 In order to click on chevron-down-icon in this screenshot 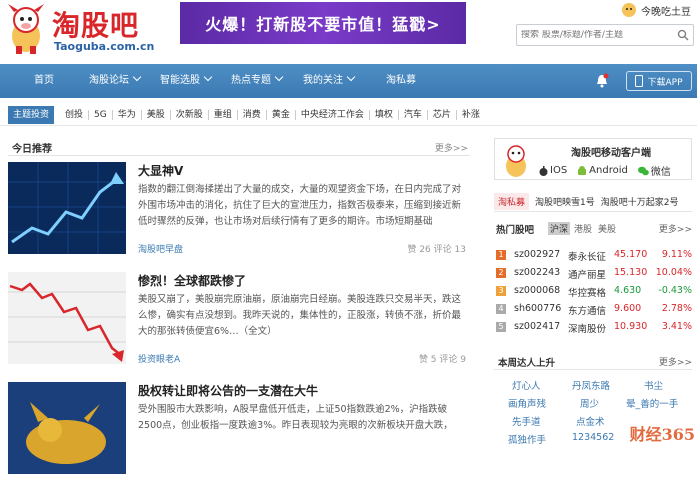, I will do `click(351, 77)`.